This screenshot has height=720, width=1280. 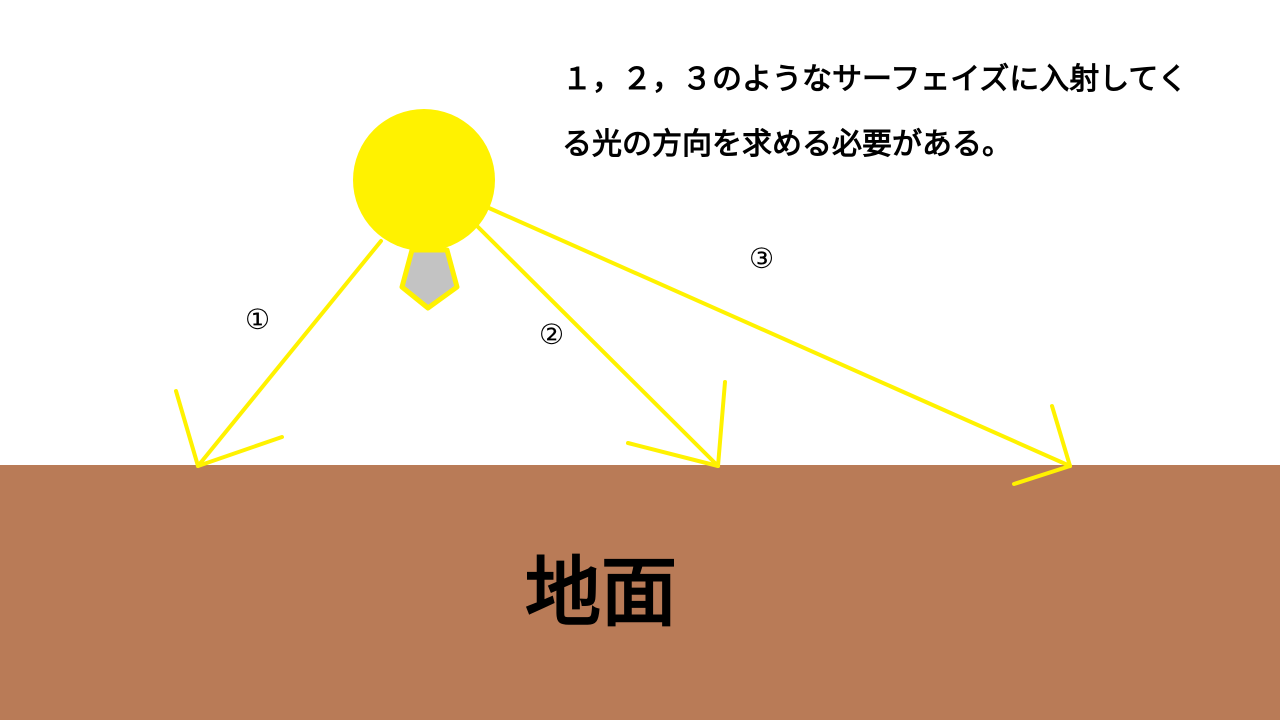 What do you see at coordinates (429, 279) in the screenshot?
I see `light-bulb-base` at bounding box center [429, 279].